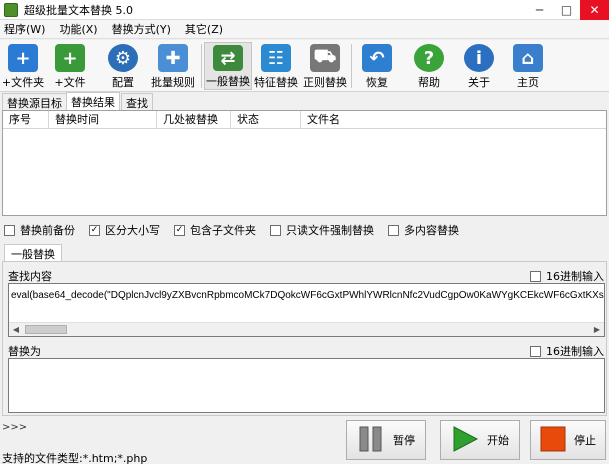  I want to click on batch-rules-button: ✚ 批量规则, so click(173, 66).